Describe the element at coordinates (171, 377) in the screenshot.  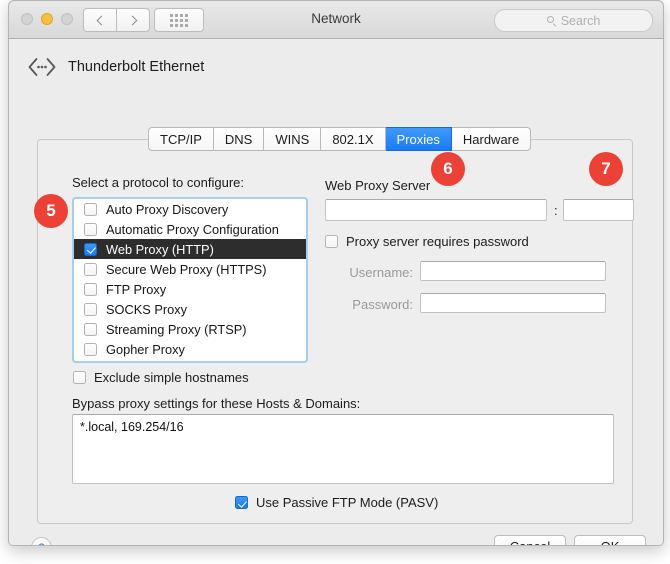
I see `exclude-simple-hostnames-label: Exclude simple hostnames` at that location.